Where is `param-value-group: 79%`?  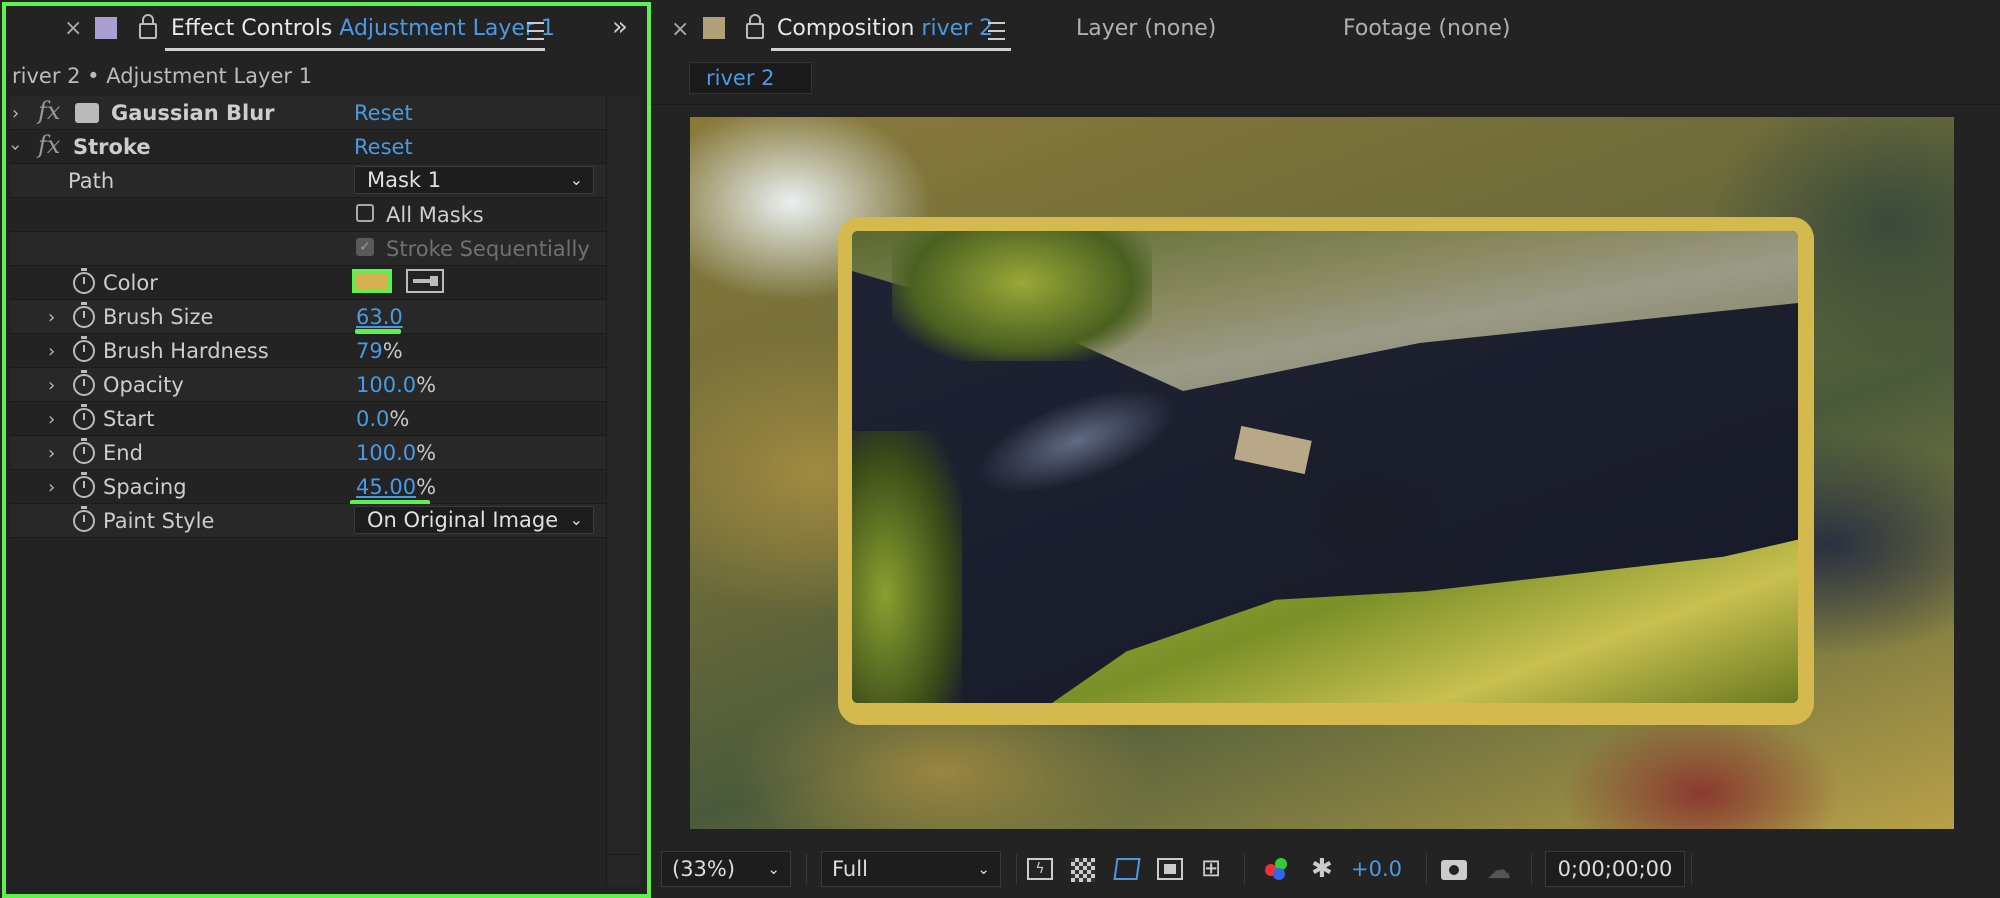 param-value-group: 79% is located at coordinates (379, 351).